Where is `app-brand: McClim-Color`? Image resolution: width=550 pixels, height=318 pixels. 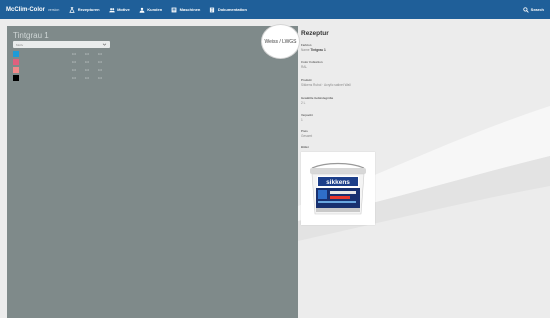 app-brand: McClim-Color is located at coordinates (25, 10).